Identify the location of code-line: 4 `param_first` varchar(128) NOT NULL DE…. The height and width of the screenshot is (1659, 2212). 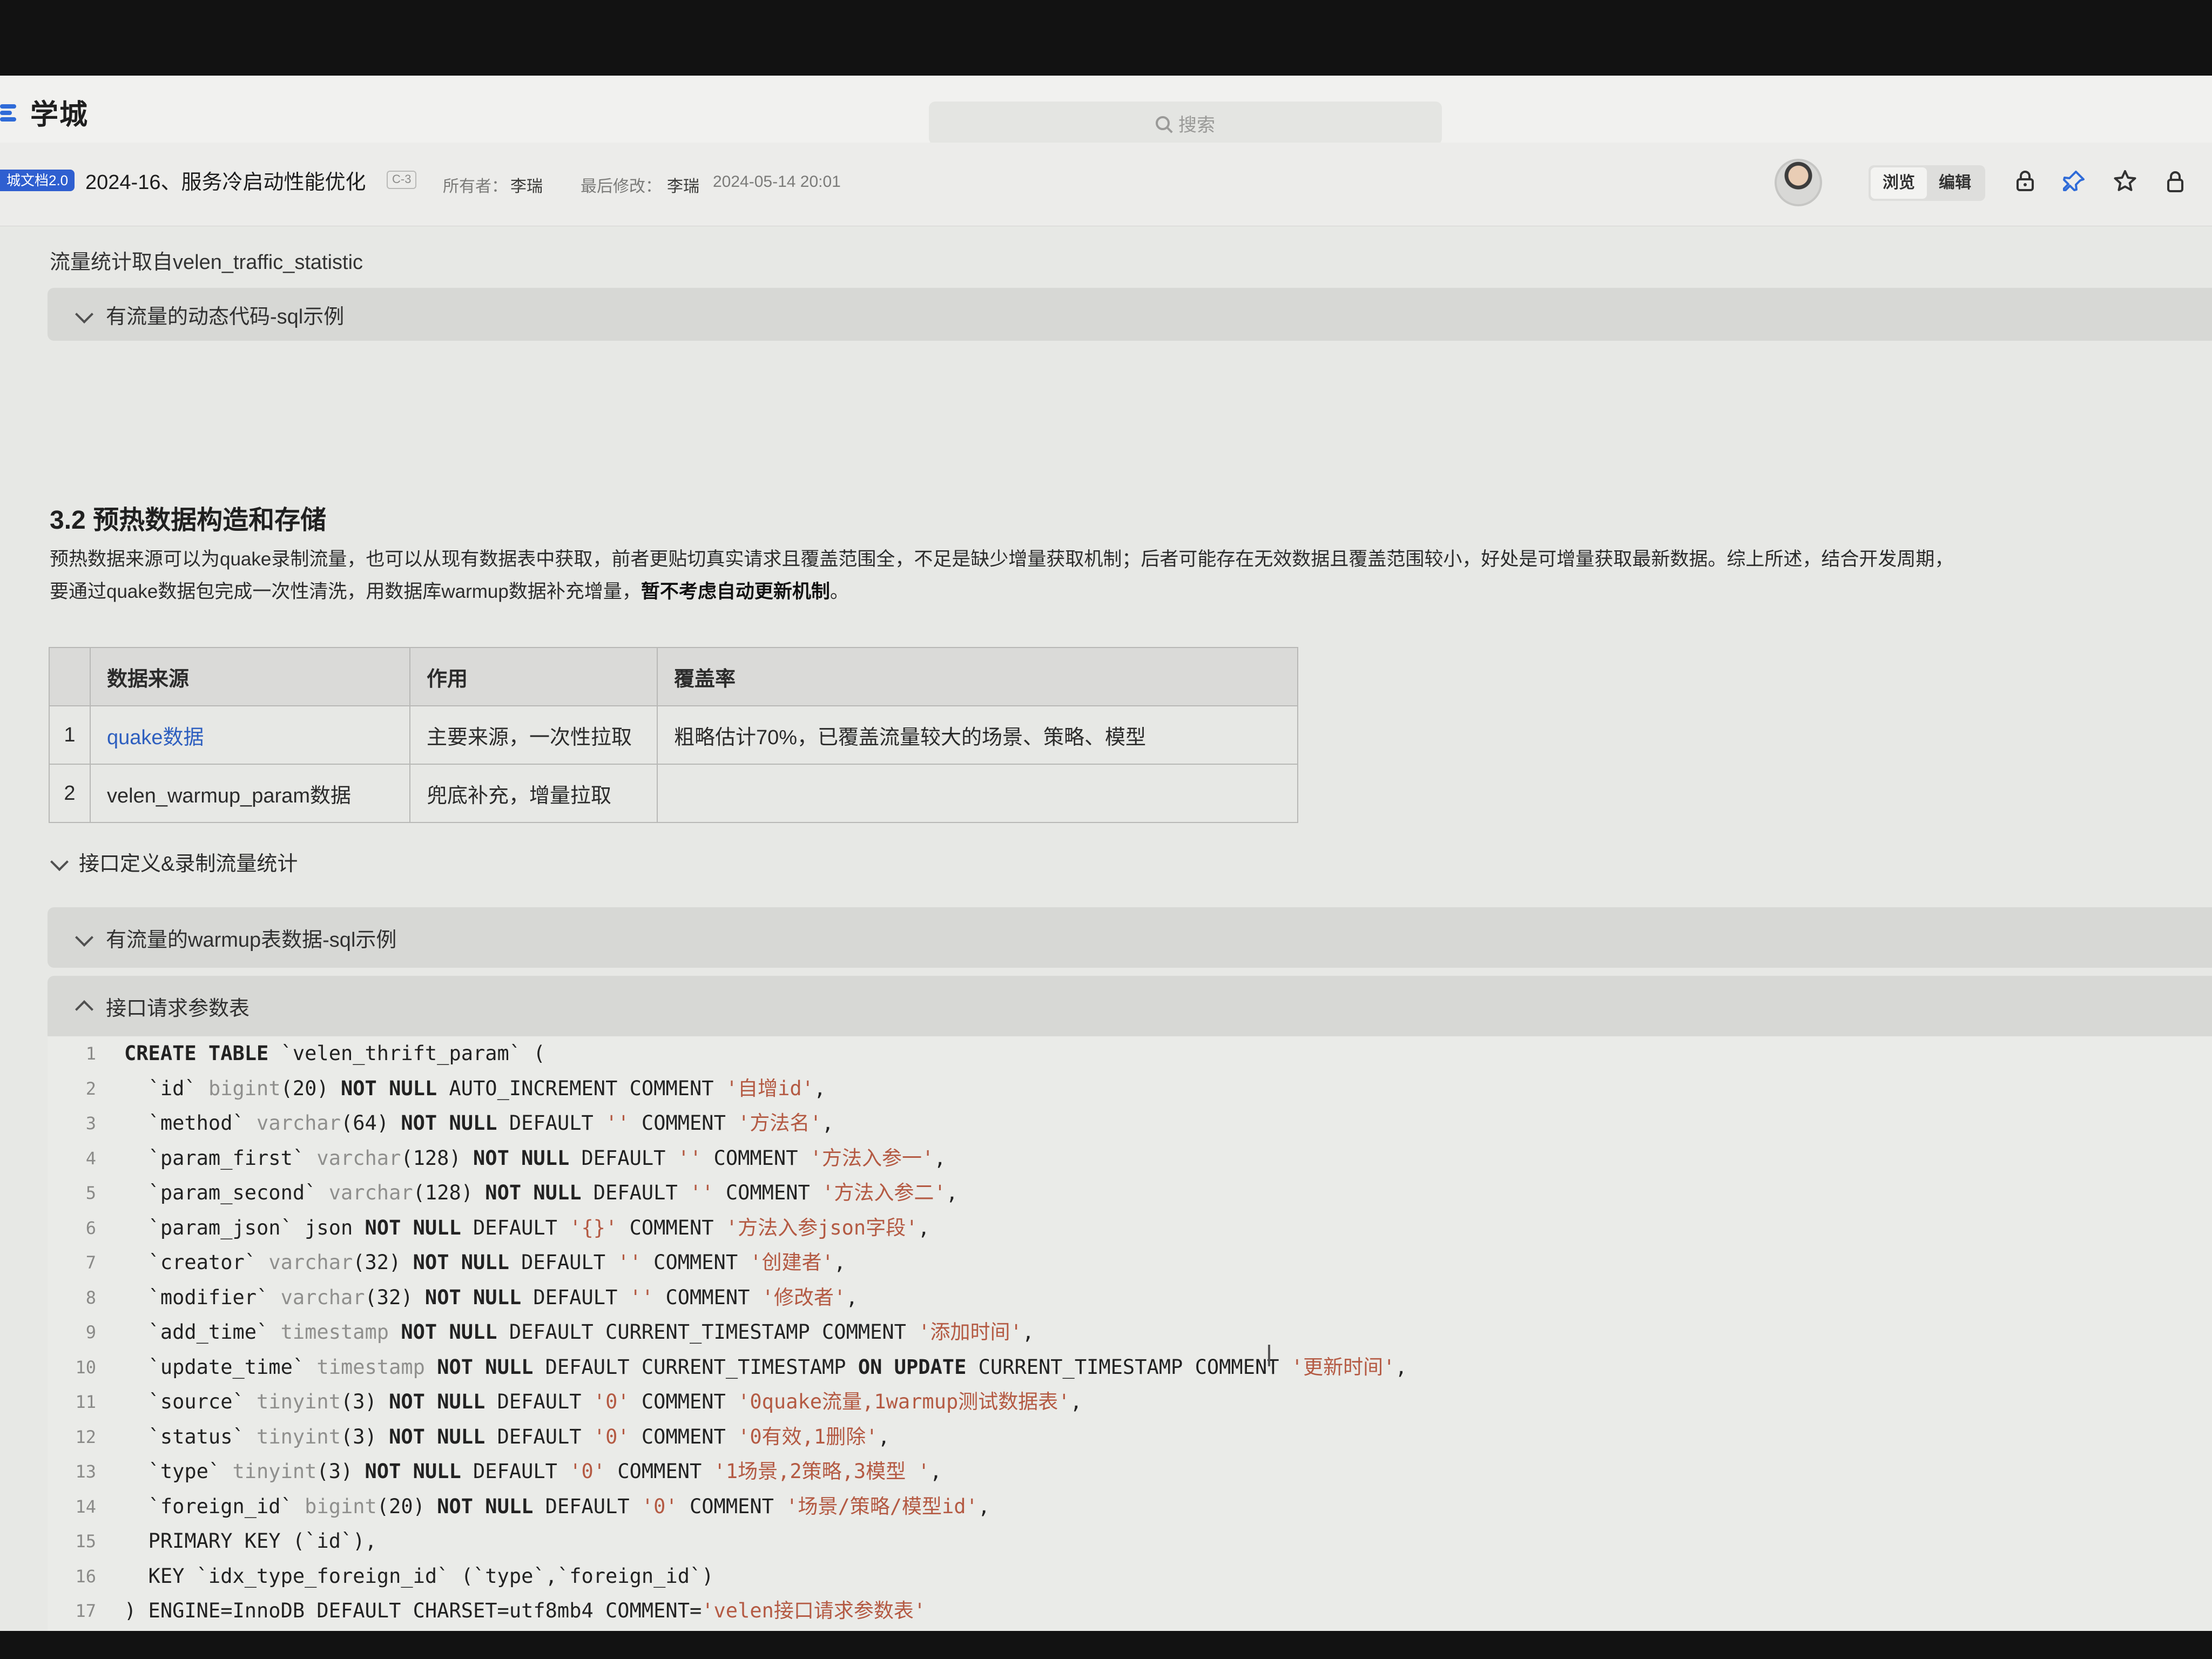
(1130, 1158).